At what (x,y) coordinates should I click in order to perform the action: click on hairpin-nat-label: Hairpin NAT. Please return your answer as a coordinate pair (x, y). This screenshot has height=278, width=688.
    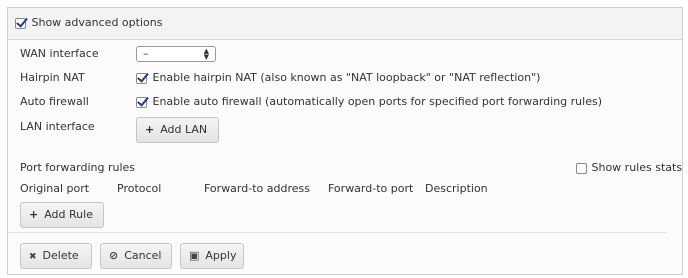
    Looking at the image, I should click on (52, 77).